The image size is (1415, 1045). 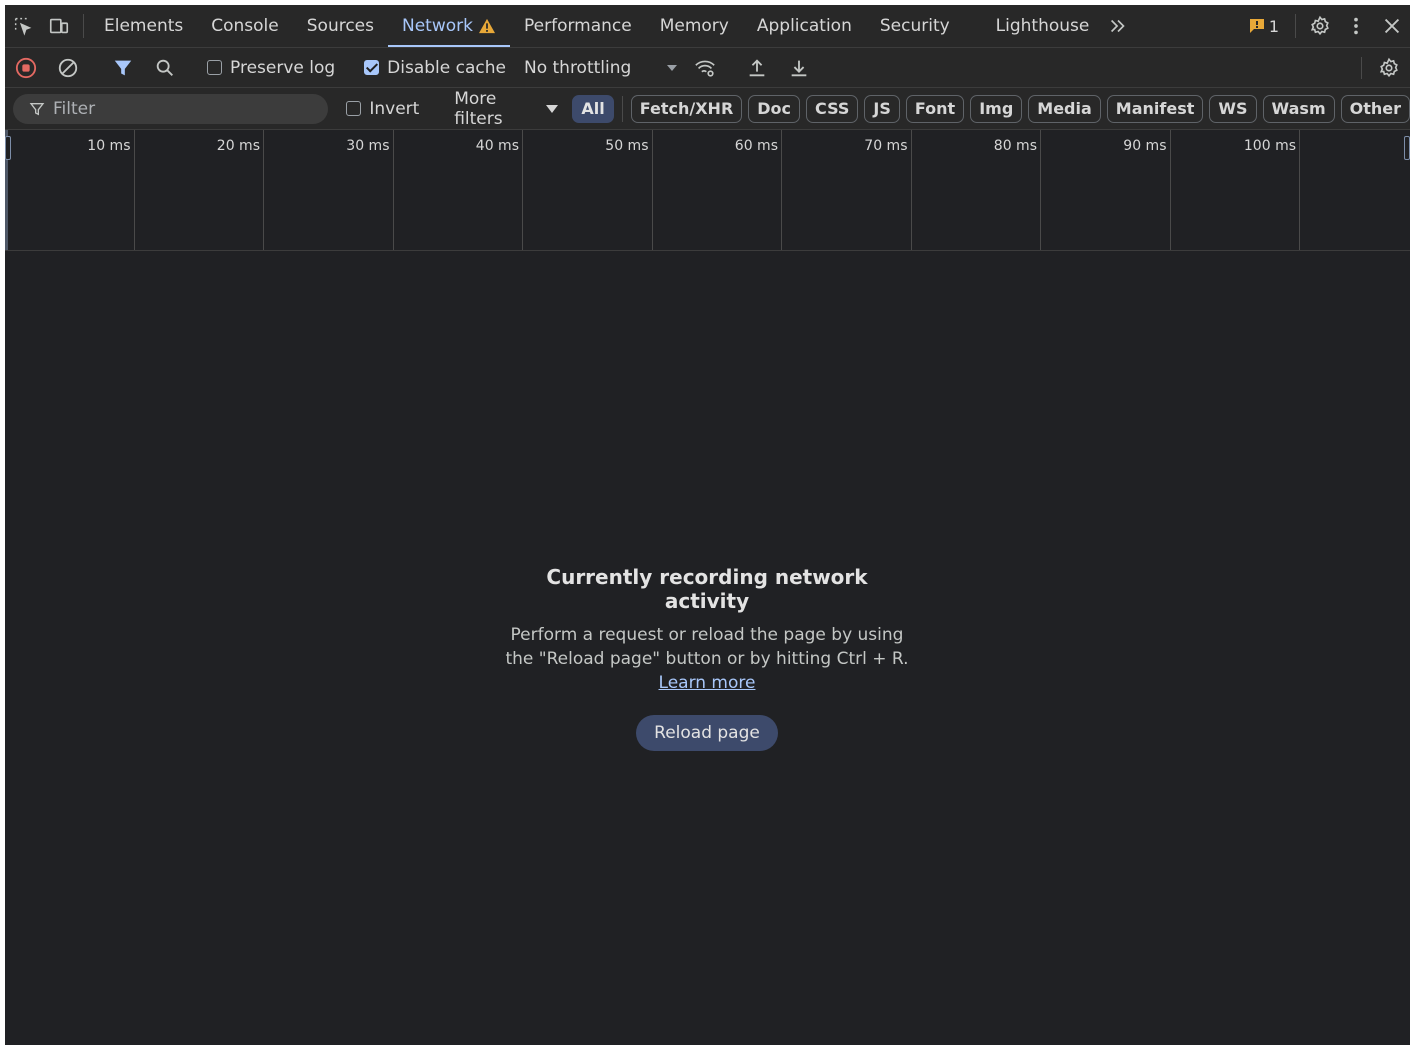 What do you see at coordinates (1235, 190) in the screenshot?
I see `timeline-tick: 100 ms` at bounding box center [1235, 190].